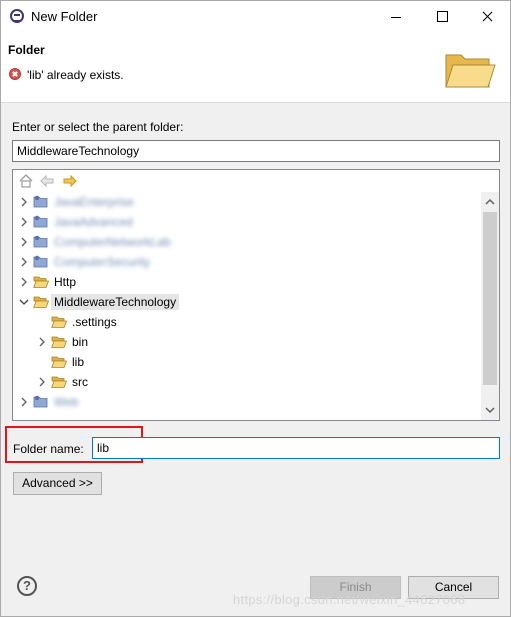 The image size is (511, 617). I want to click on vertical-scrollbar, so click(490, 306).